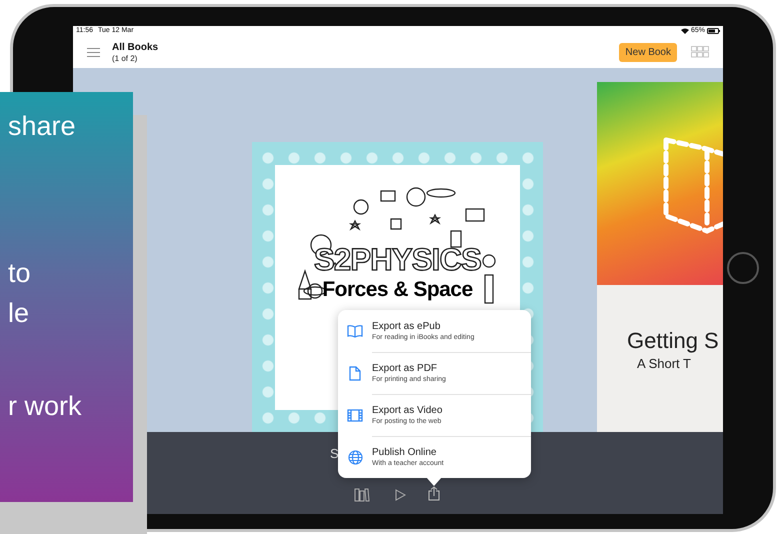  I want to click on slide-text: le, so click(19, 313).